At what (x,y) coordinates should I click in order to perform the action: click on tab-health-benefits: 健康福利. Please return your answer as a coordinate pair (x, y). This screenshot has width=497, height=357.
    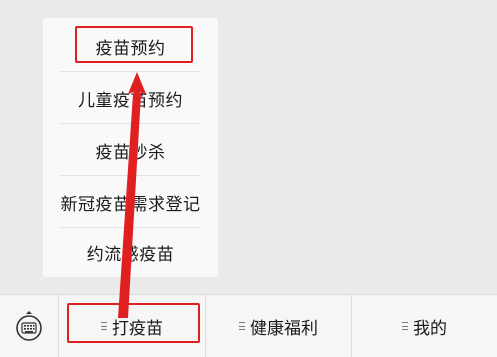
    Looking at the image, I should click on (278, 326).